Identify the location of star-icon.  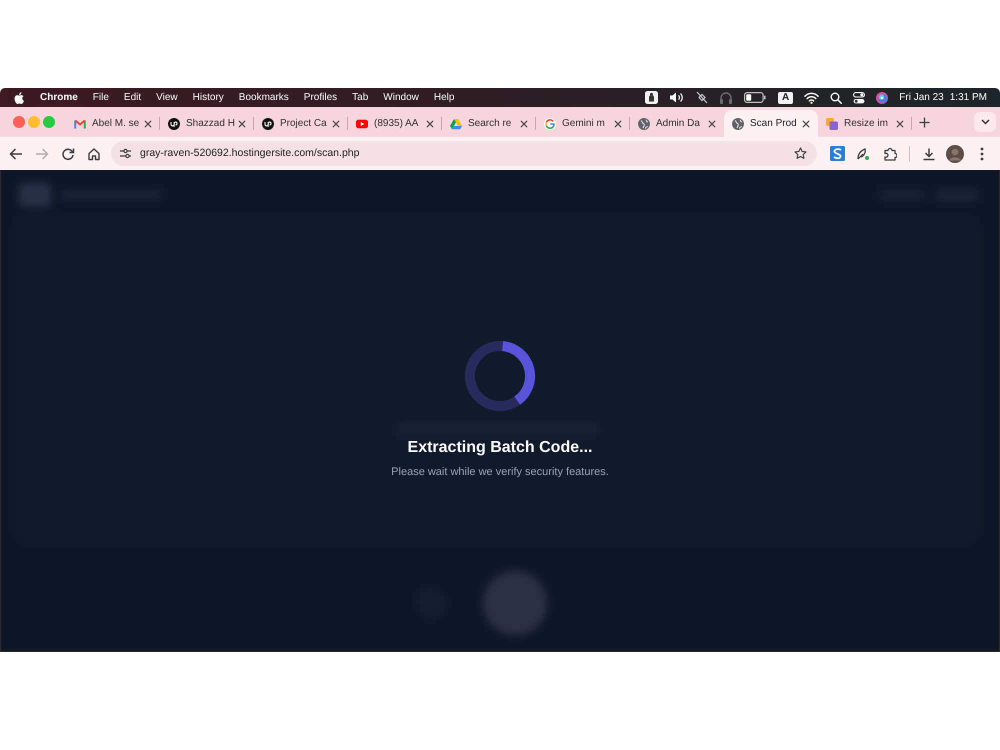
(800, 153).